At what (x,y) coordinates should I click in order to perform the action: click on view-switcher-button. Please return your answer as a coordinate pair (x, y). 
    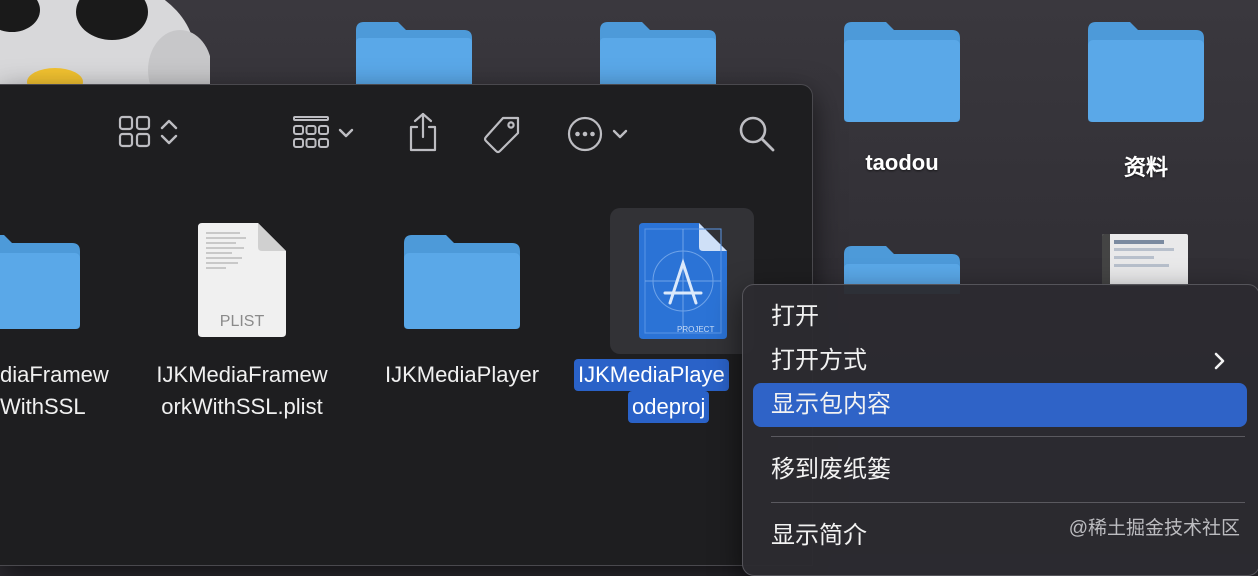
    Looking at the image, I should click on (149, 132).